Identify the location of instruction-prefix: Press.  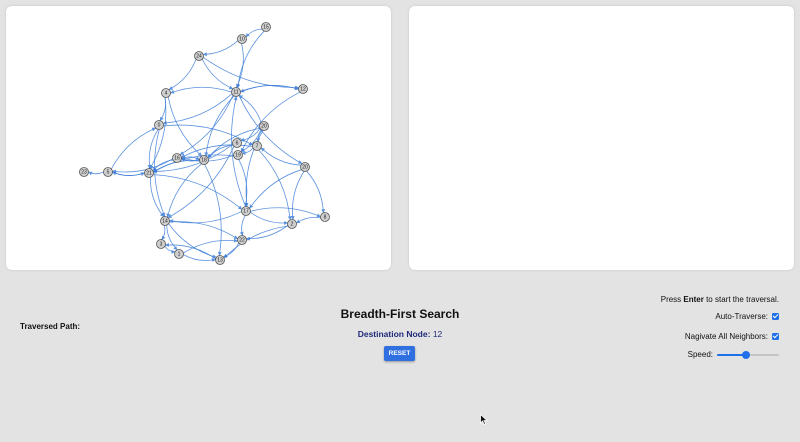
(672, 299).